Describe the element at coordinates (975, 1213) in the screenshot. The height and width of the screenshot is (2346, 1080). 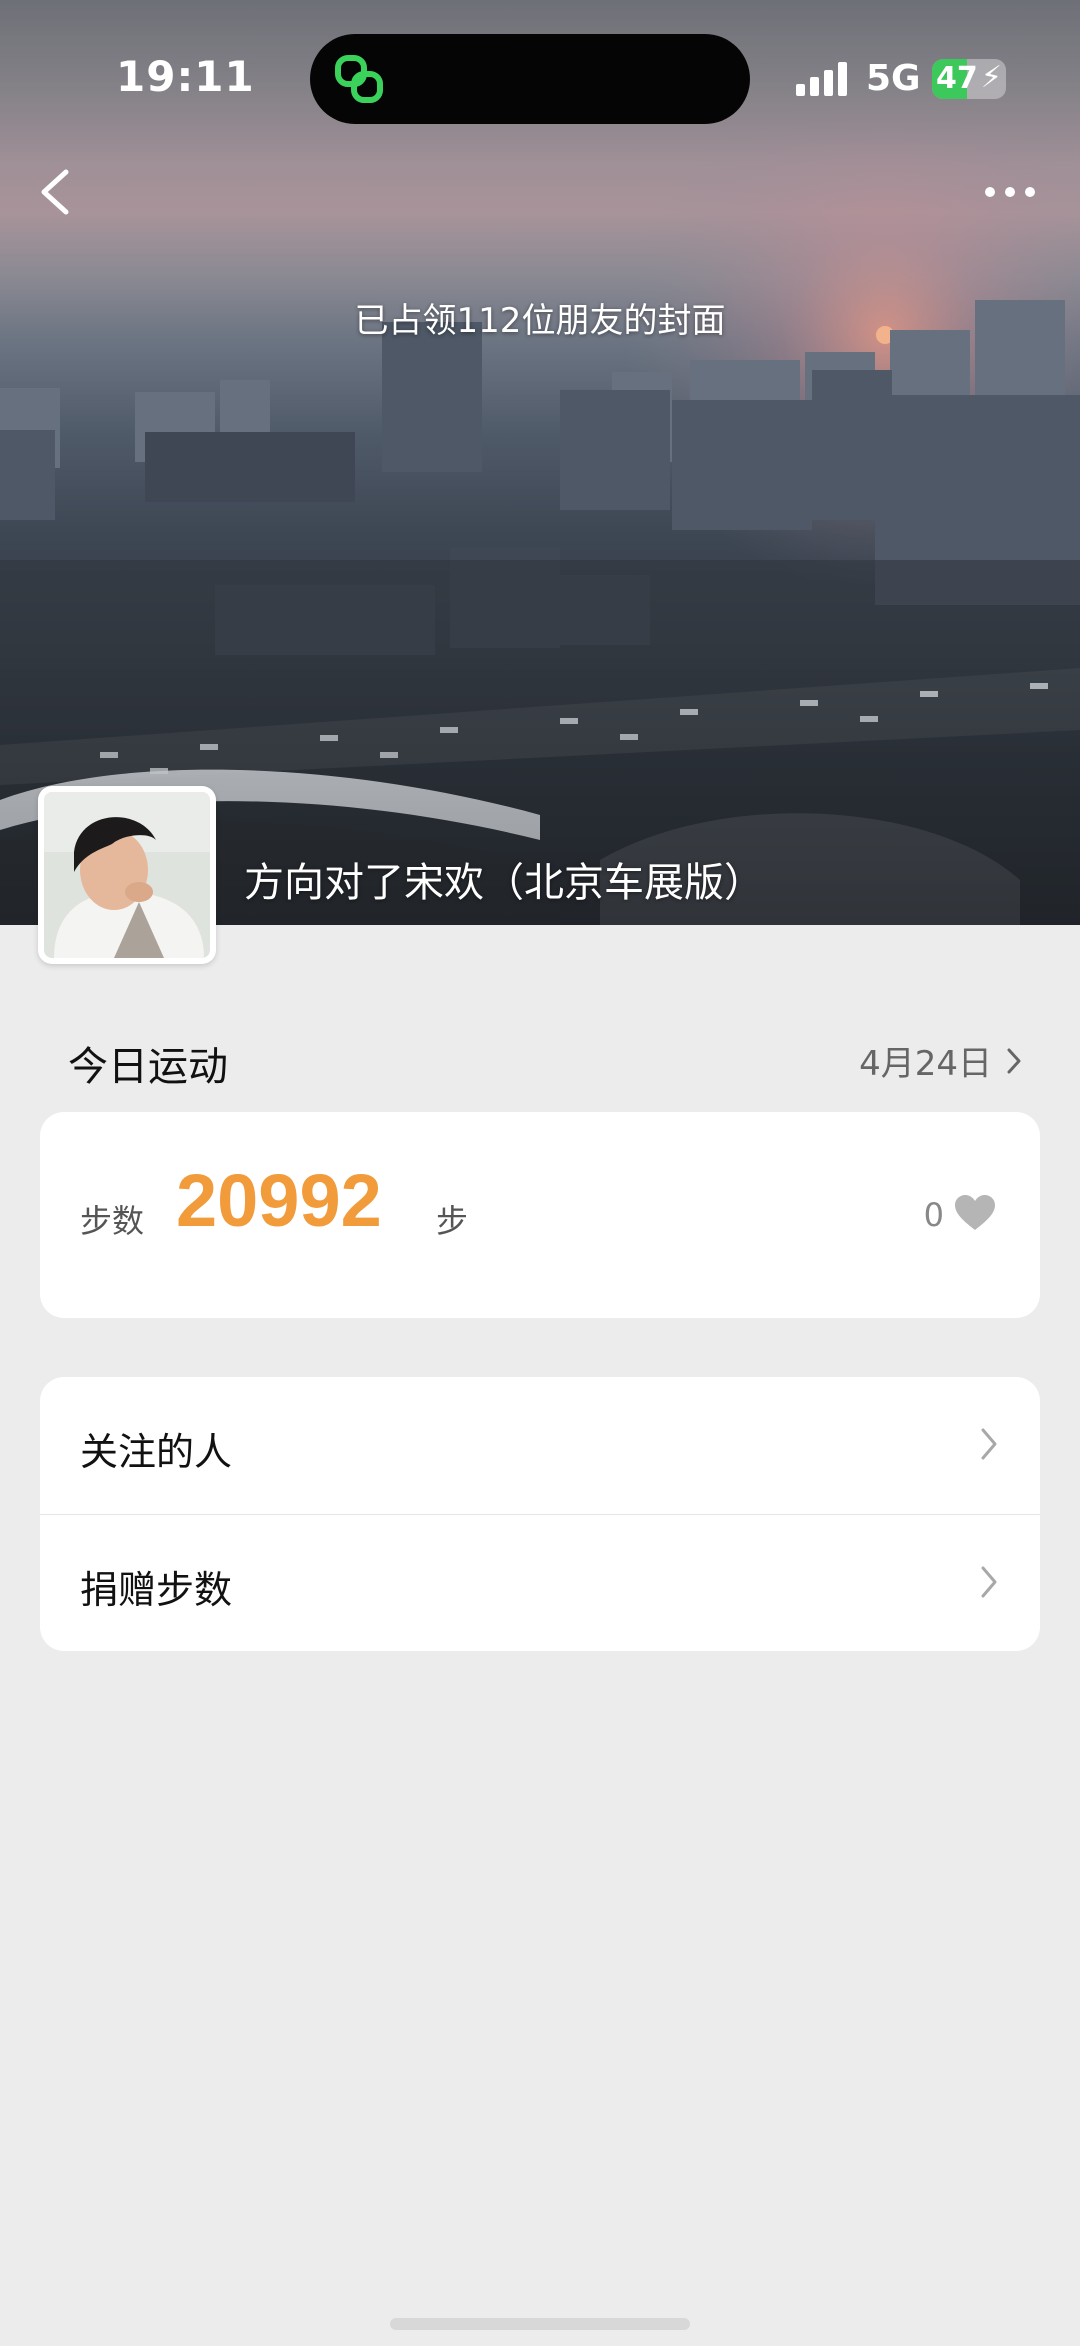
I see `heart-icon` at that location.